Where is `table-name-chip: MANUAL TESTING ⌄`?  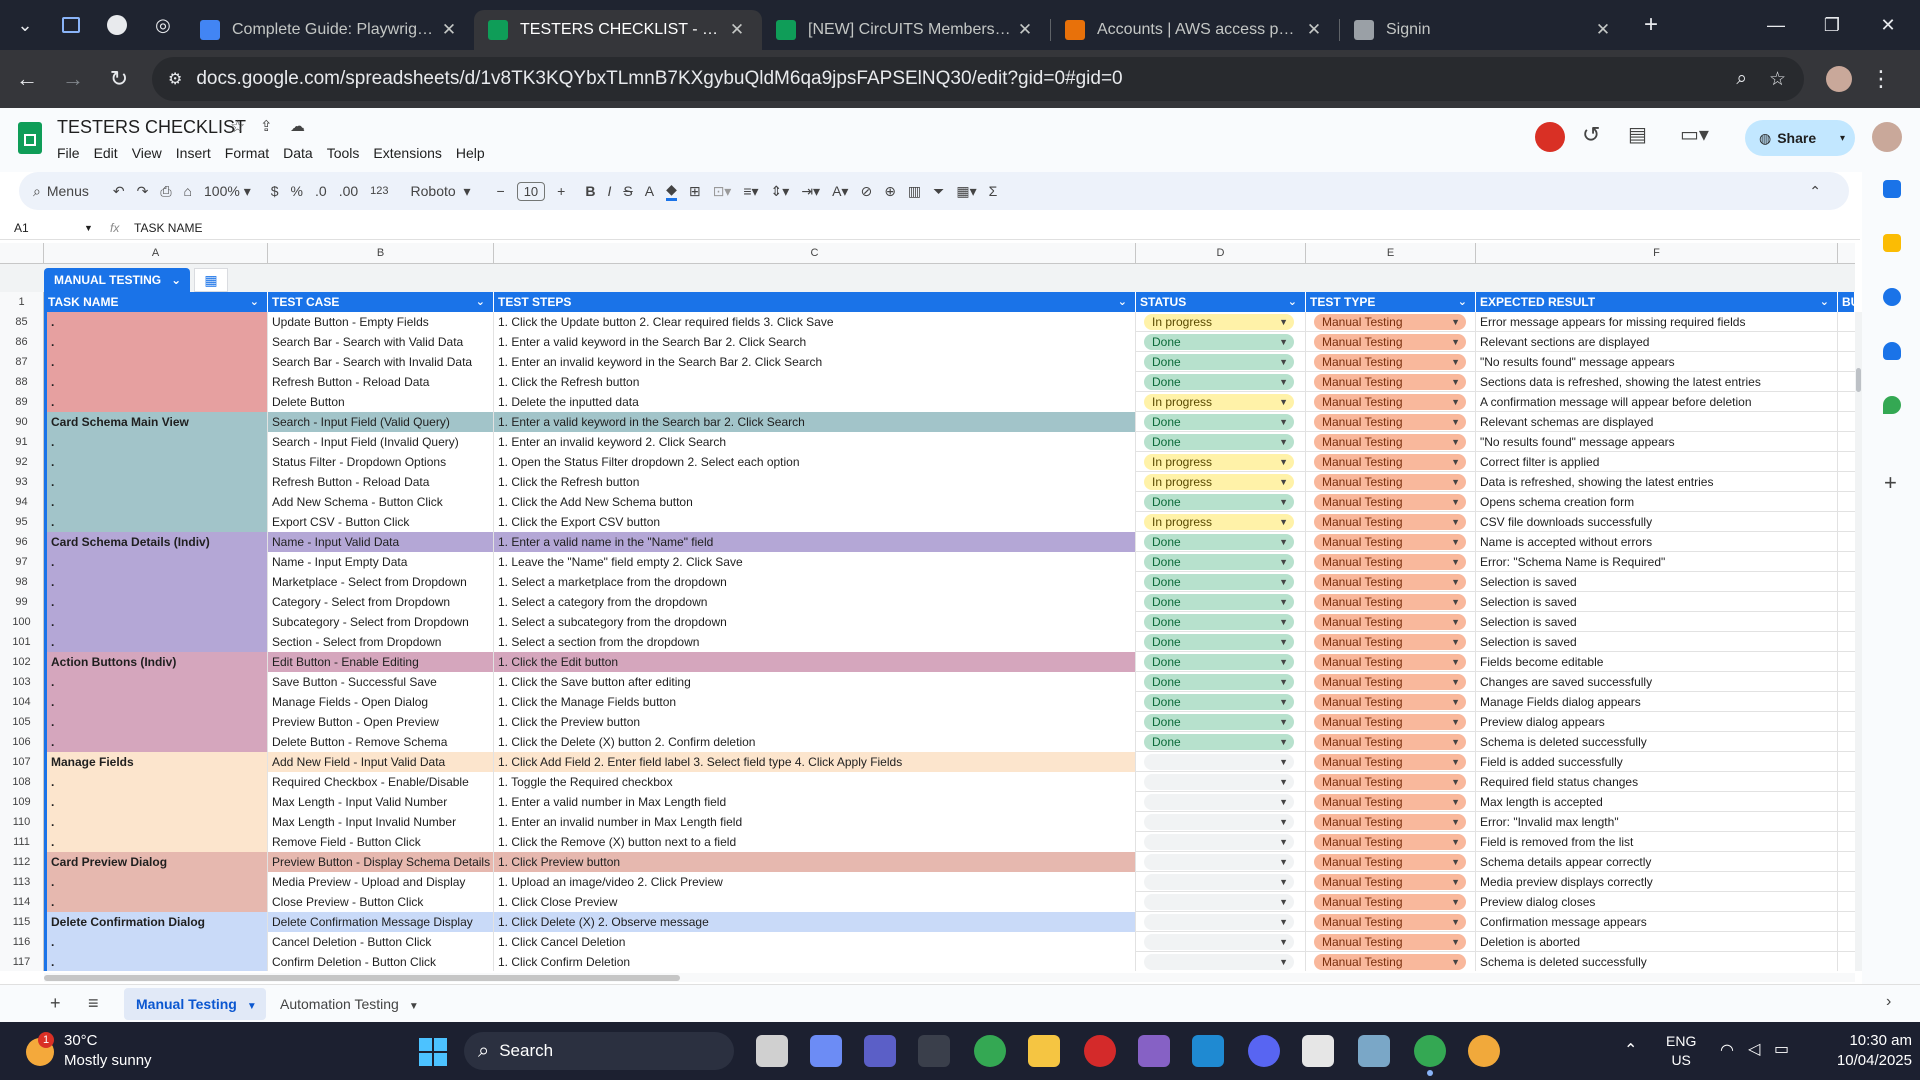
table-name-chip: MANUAL TESTING ⌄ is located at coordinates (117, 280).